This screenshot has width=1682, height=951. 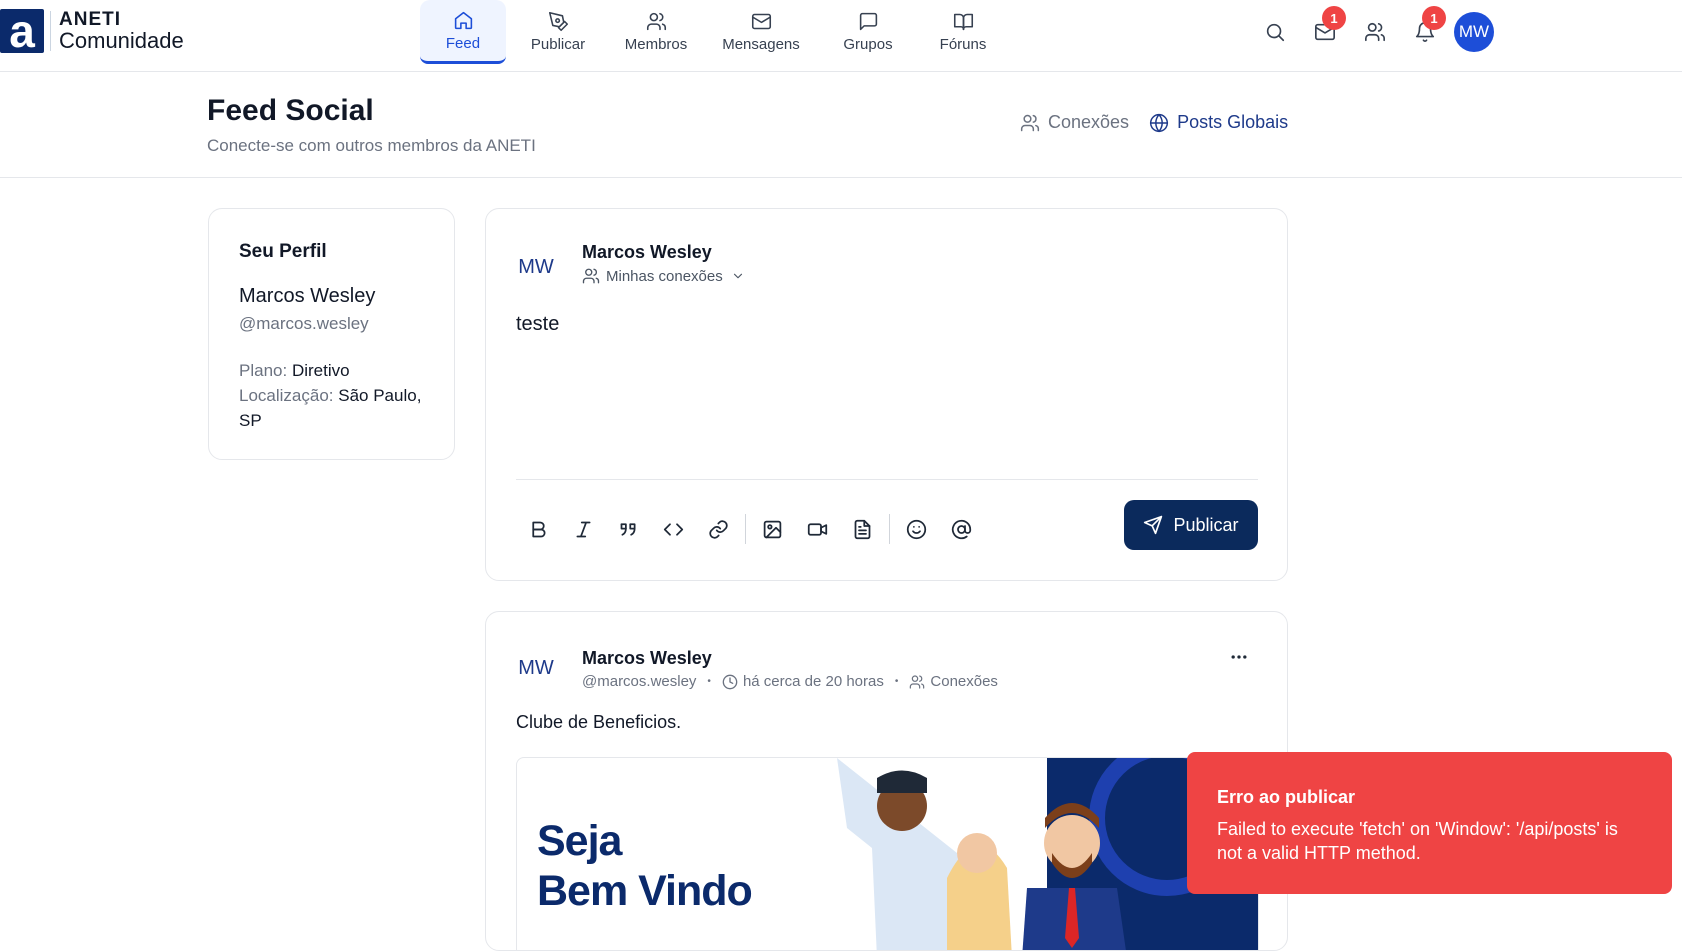 I want to click on nav-item-feed: Feed, so click(x=463, y=32).